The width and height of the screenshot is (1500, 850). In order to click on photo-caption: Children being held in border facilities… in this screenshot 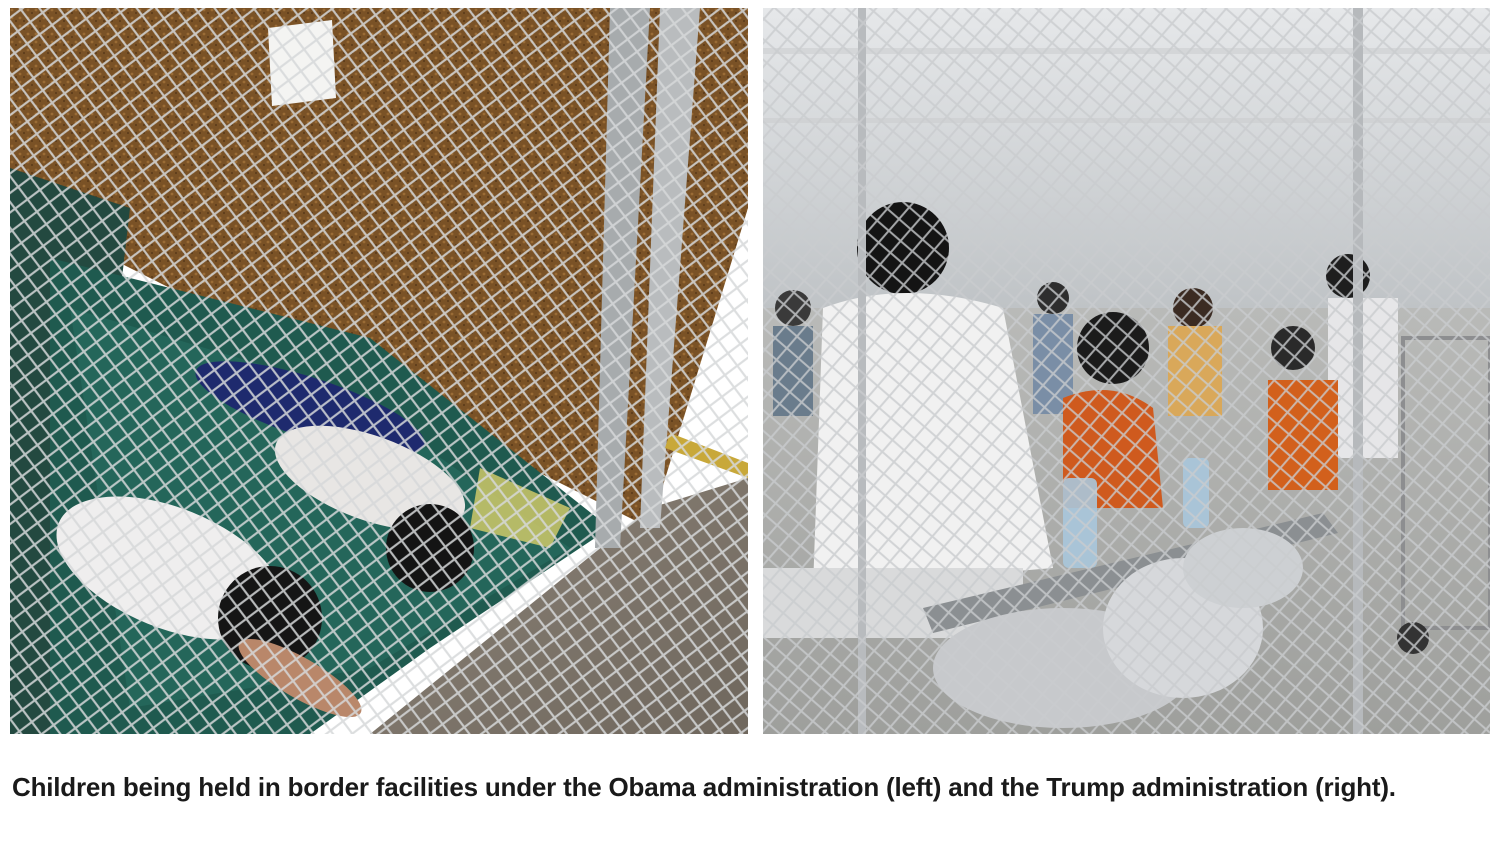, I will do `click(704, 787)`.